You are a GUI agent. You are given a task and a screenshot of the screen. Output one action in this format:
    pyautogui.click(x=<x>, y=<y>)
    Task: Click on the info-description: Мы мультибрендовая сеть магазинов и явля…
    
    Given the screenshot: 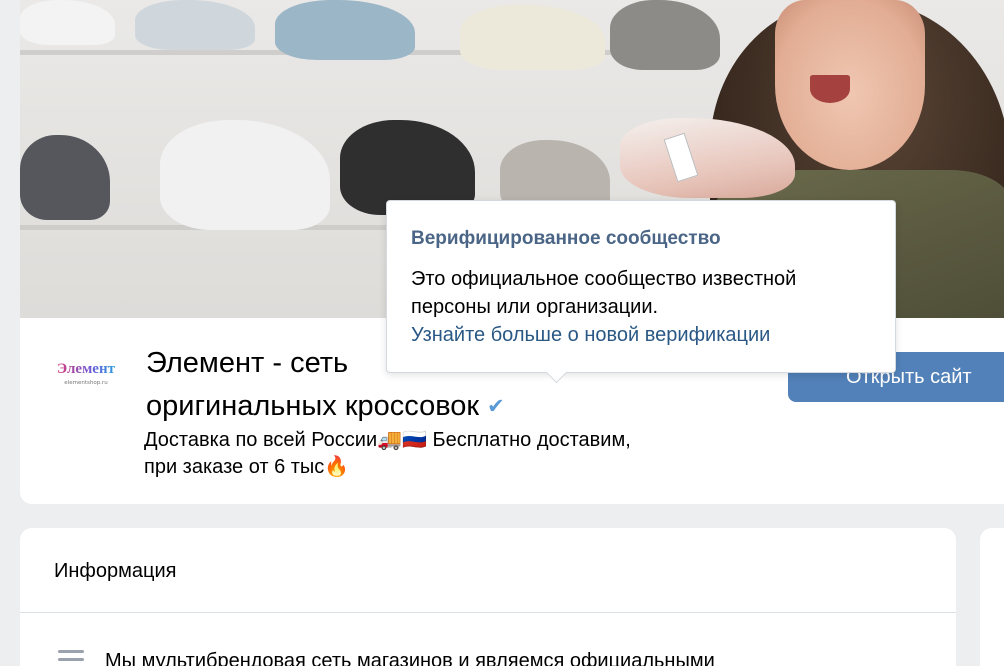 What is the action you would take?
    pyautogui.click(x=410, y=658)
    